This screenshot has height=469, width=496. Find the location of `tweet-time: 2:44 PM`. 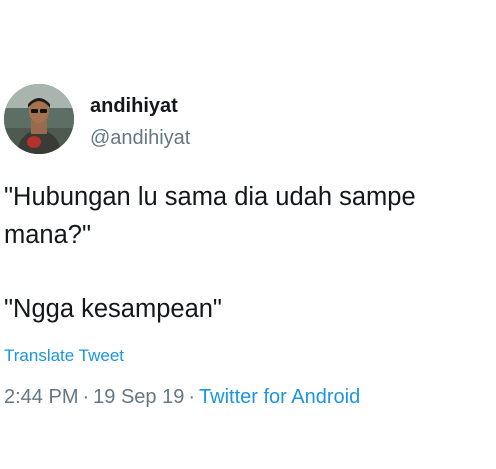

tweet-time: 2:44 PM is located at coordinates (41, 397).